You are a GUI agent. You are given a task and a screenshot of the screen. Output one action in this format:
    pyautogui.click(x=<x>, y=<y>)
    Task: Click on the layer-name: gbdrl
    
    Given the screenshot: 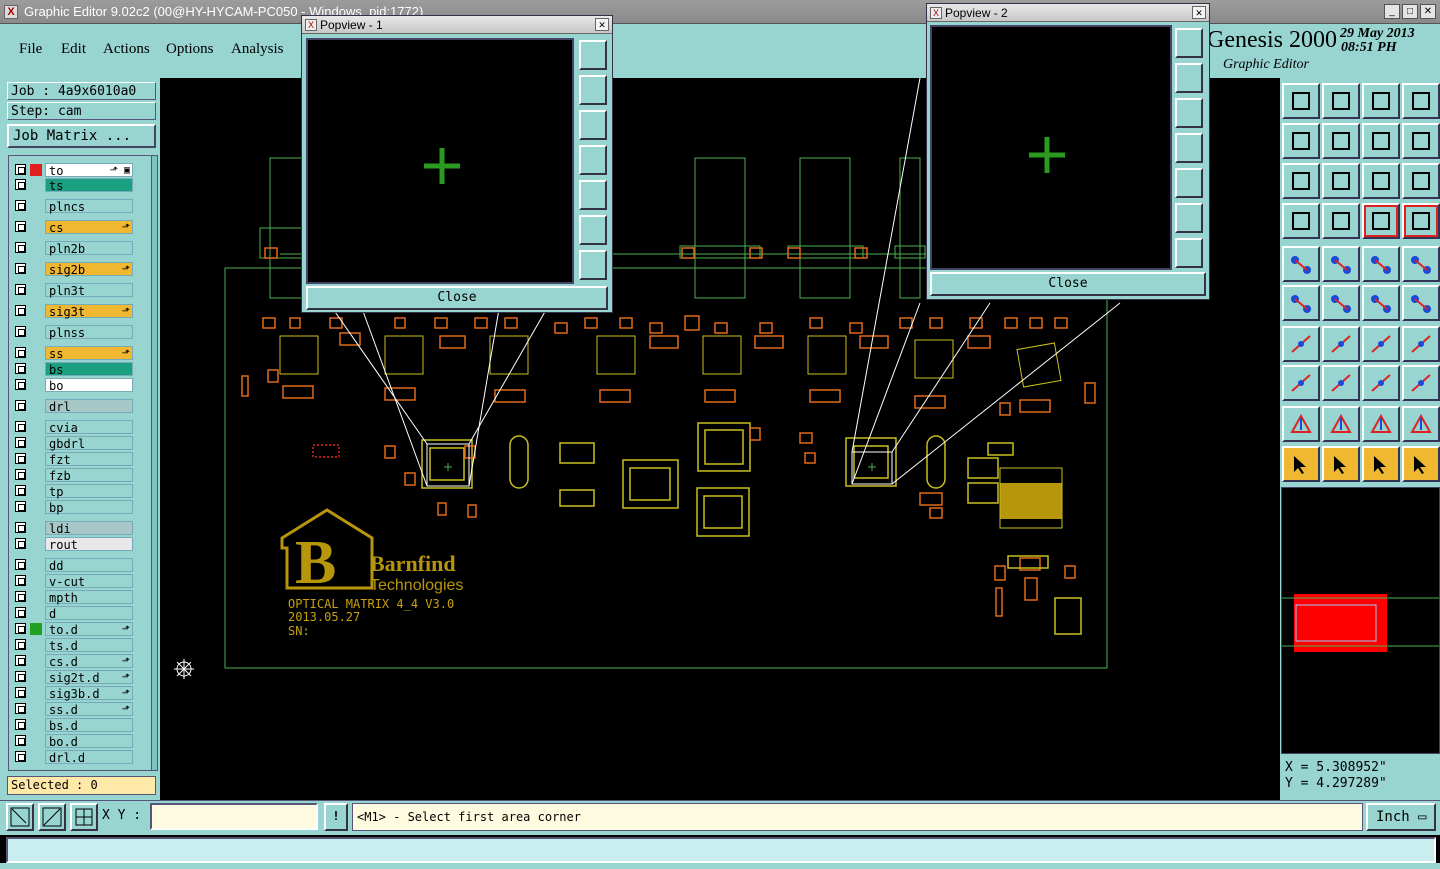 What is the action you would take?
    pyautogui.click(x=89, y=443)
    